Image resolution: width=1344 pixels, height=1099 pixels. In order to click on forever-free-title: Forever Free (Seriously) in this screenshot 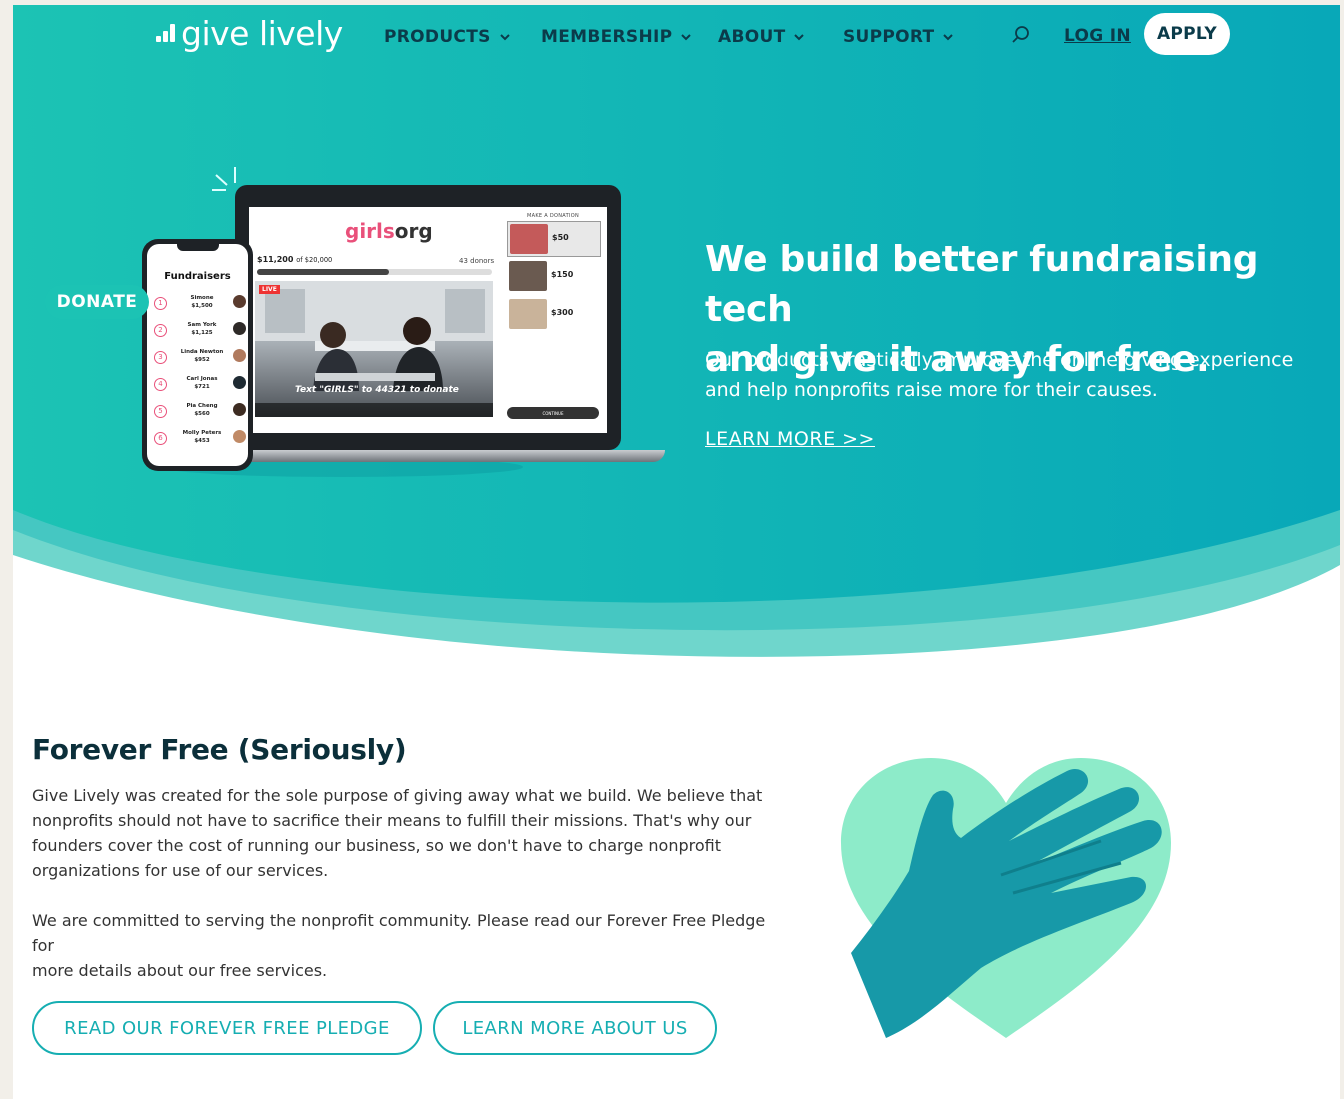, I will do `click(219, 749)`.